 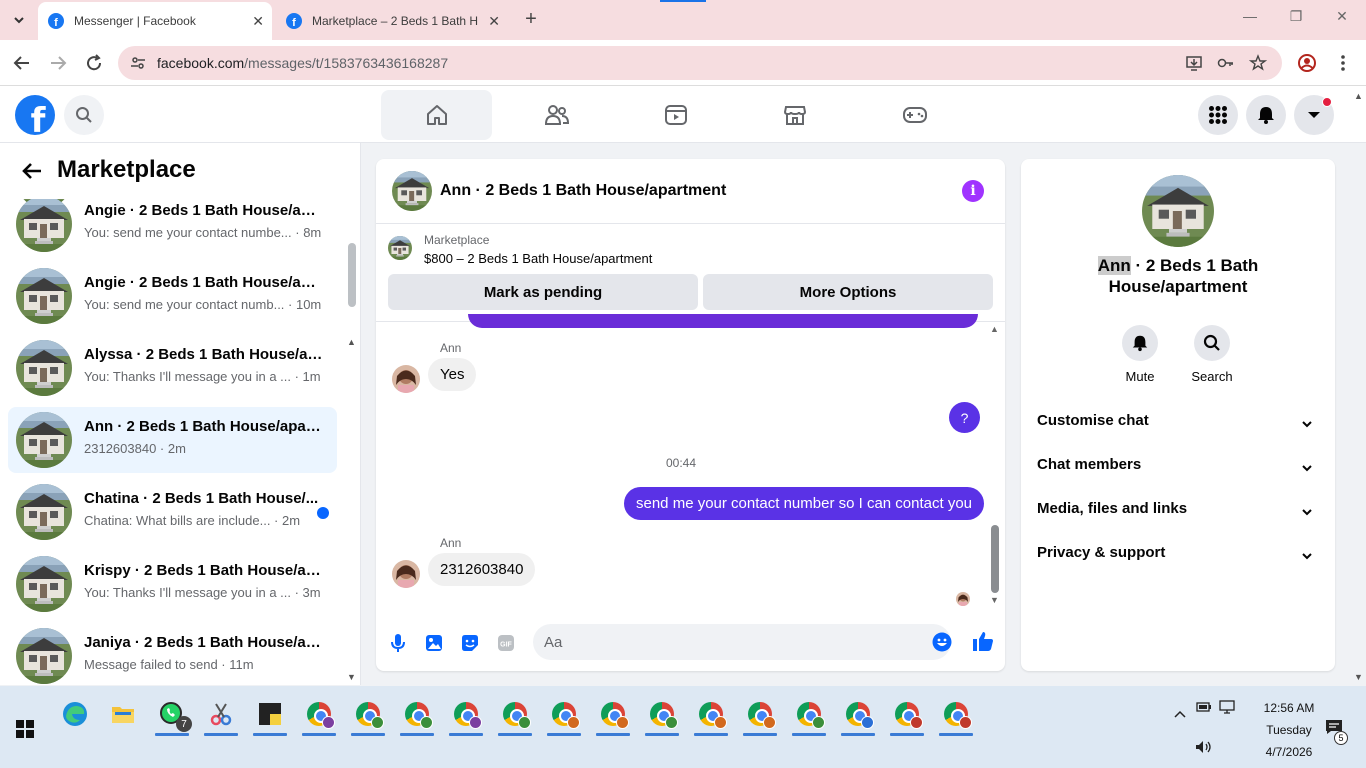 What do you see at coordinates (742, 642) in the screenshot?
I see `message-input: Aa` at bounding box center [742, 642].